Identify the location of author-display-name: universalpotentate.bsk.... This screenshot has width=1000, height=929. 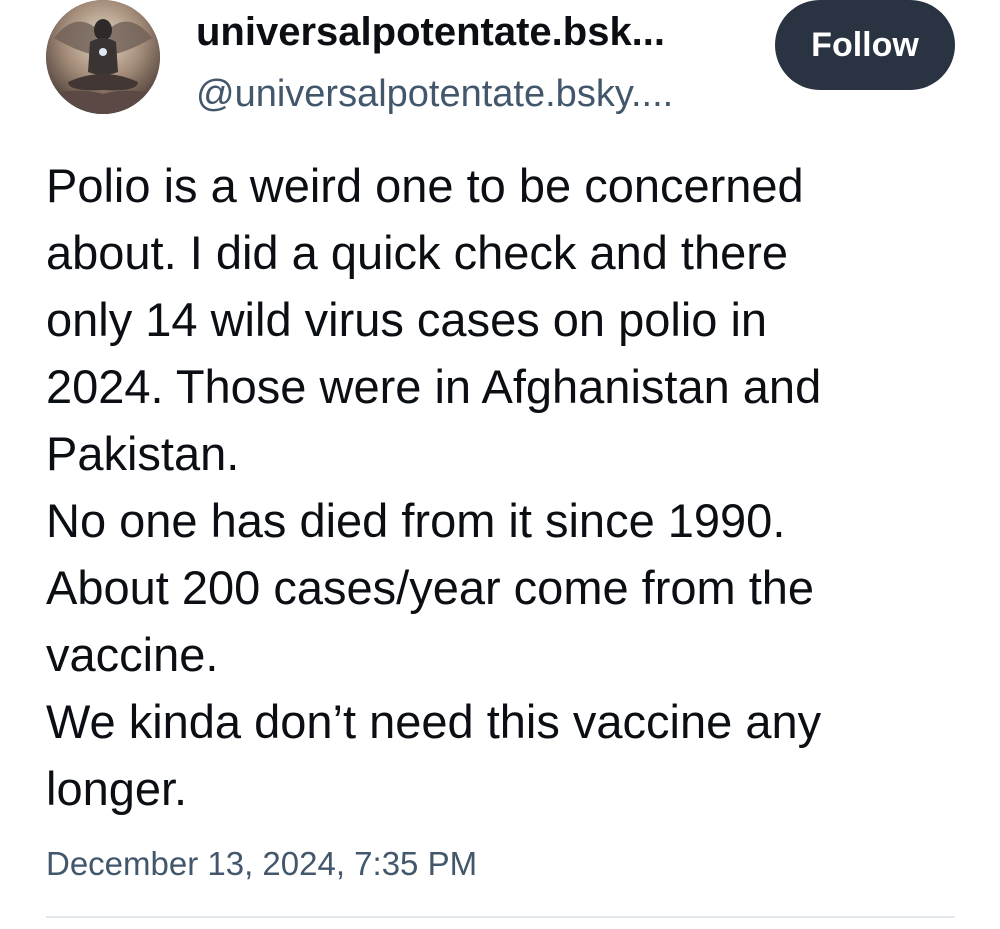
(468, 32).